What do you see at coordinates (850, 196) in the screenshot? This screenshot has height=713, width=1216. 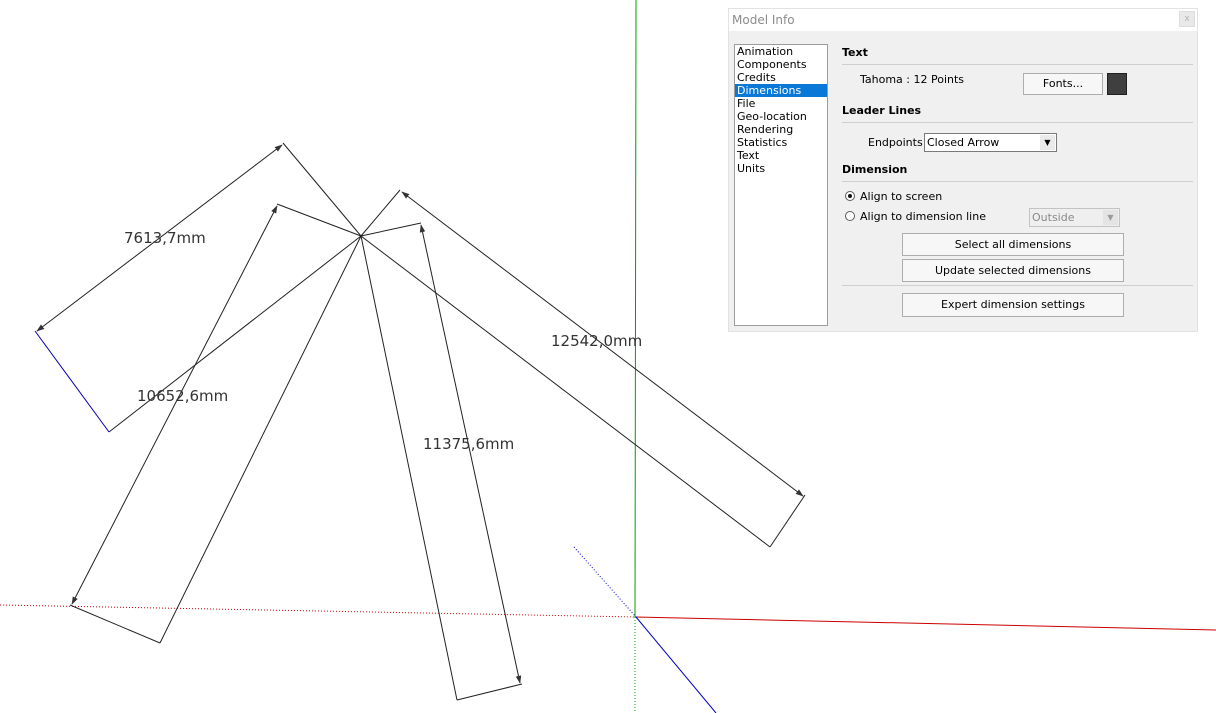 I see `align-to-screen-radio` at bounding box center [850, 196].